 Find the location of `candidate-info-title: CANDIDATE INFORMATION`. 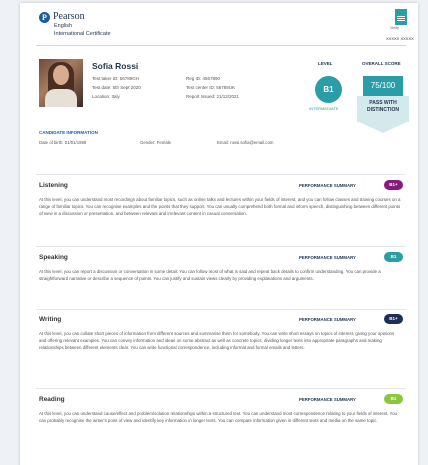

candidate-info-title: CANDIDATE INFORMATION is located at coordinates (68, 132).